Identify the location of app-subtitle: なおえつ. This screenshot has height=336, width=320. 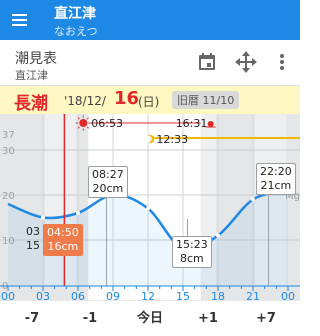
(76, 31).